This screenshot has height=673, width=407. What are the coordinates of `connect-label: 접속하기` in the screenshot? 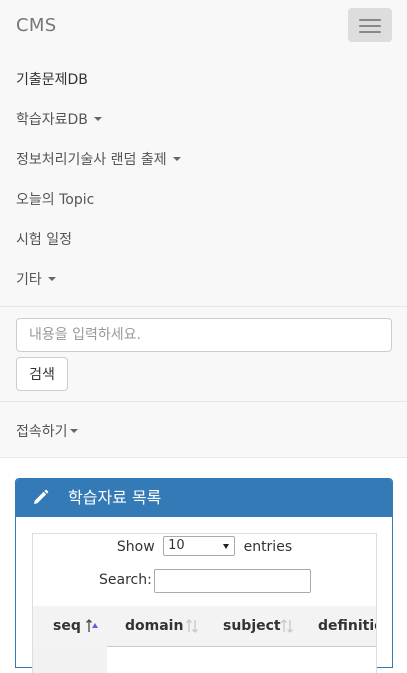 It's located at (42, 432).